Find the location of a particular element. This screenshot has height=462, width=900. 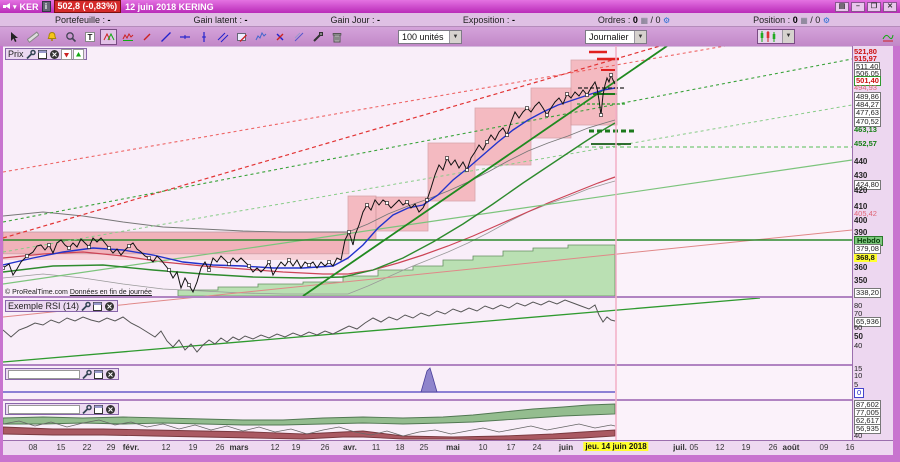

orders-list-icon: ▦ is located at coordinates (644, 20).